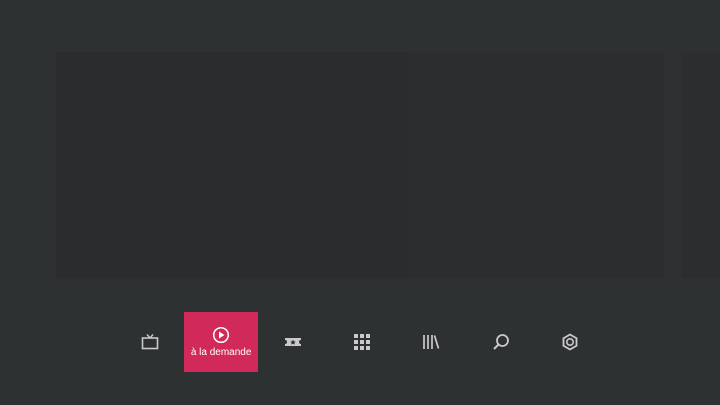 The width and height of the screenshot is (720, 405). I want to click on nav-item-library, so click(431, 342).